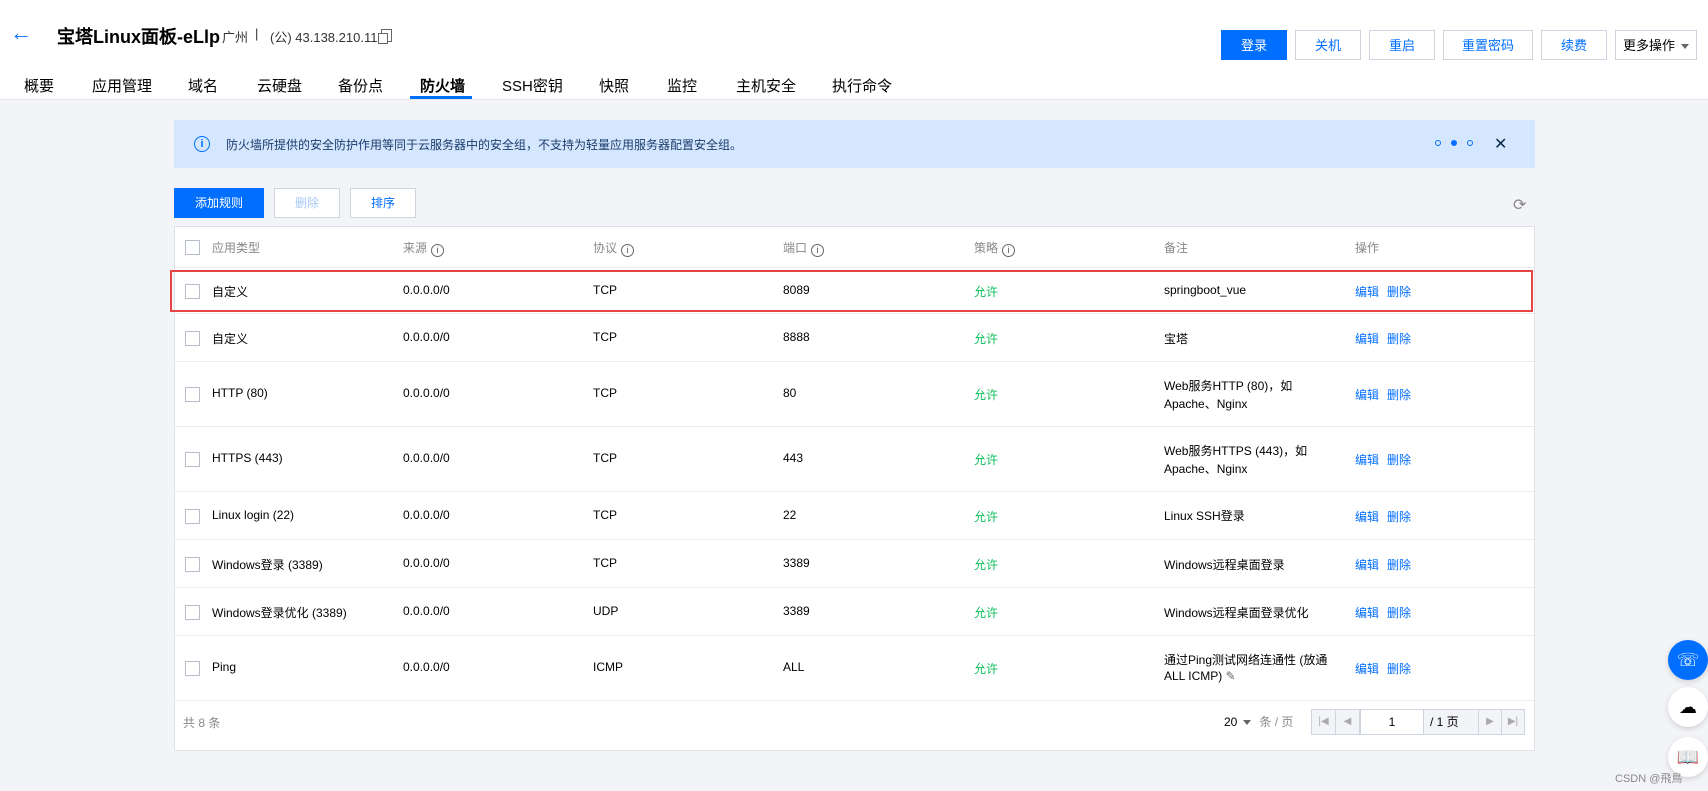  Describe the element at coordinates (442, 85) in the screenshot. I see `tab-firewall: 防火墙` at that location.